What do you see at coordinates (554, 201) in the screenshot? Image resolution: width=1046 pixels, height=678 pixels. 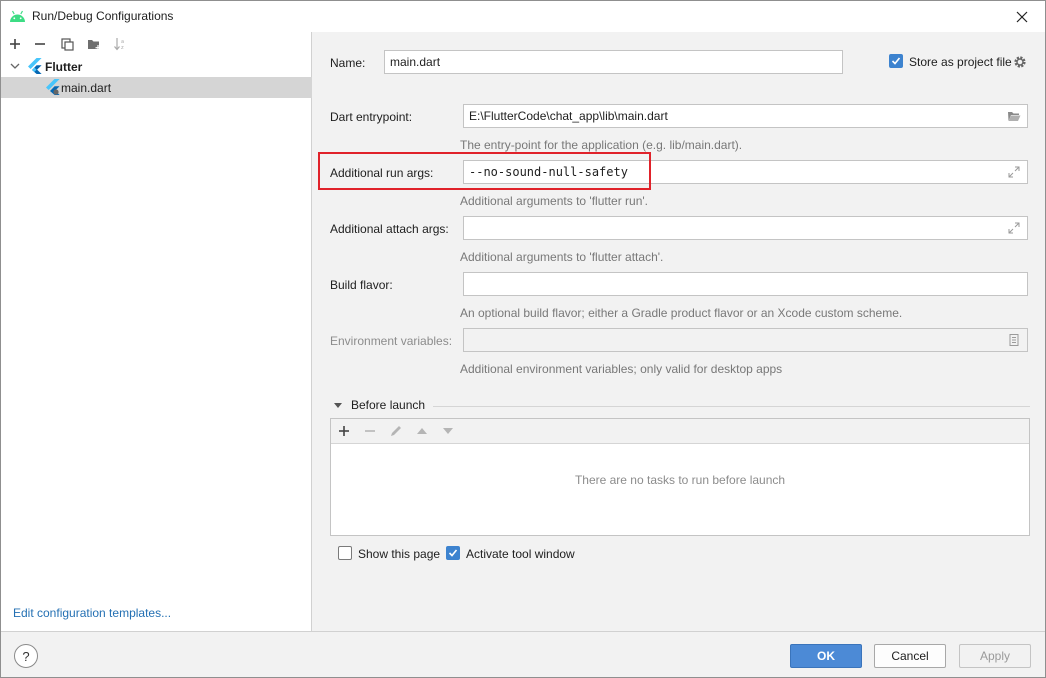 I see `additional-run-args-hint: Additional arguments to 'flutter run'.` at bounding box center [554, 201].